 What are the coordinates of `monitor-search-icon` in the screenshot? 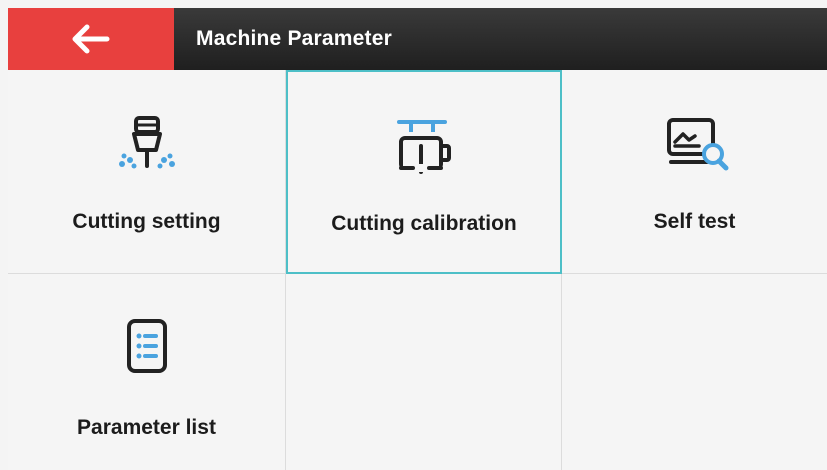 It's located at (695, 144).